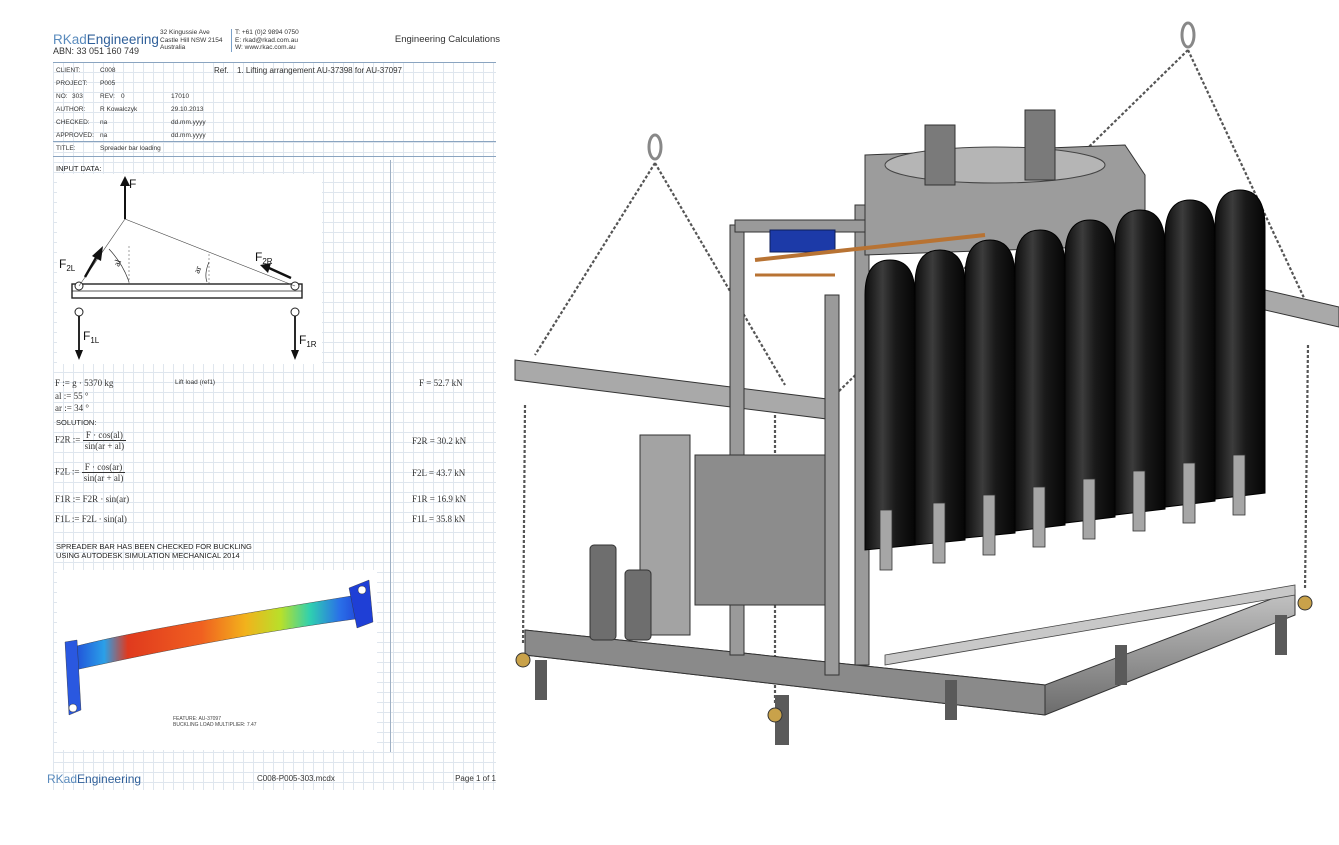 The width and height of the screenshot is (1339, 845). Describe the element at coordinates (439, 519) in the screenshot. I see `result-f1l: F1L = 35.8 kN` at that location.